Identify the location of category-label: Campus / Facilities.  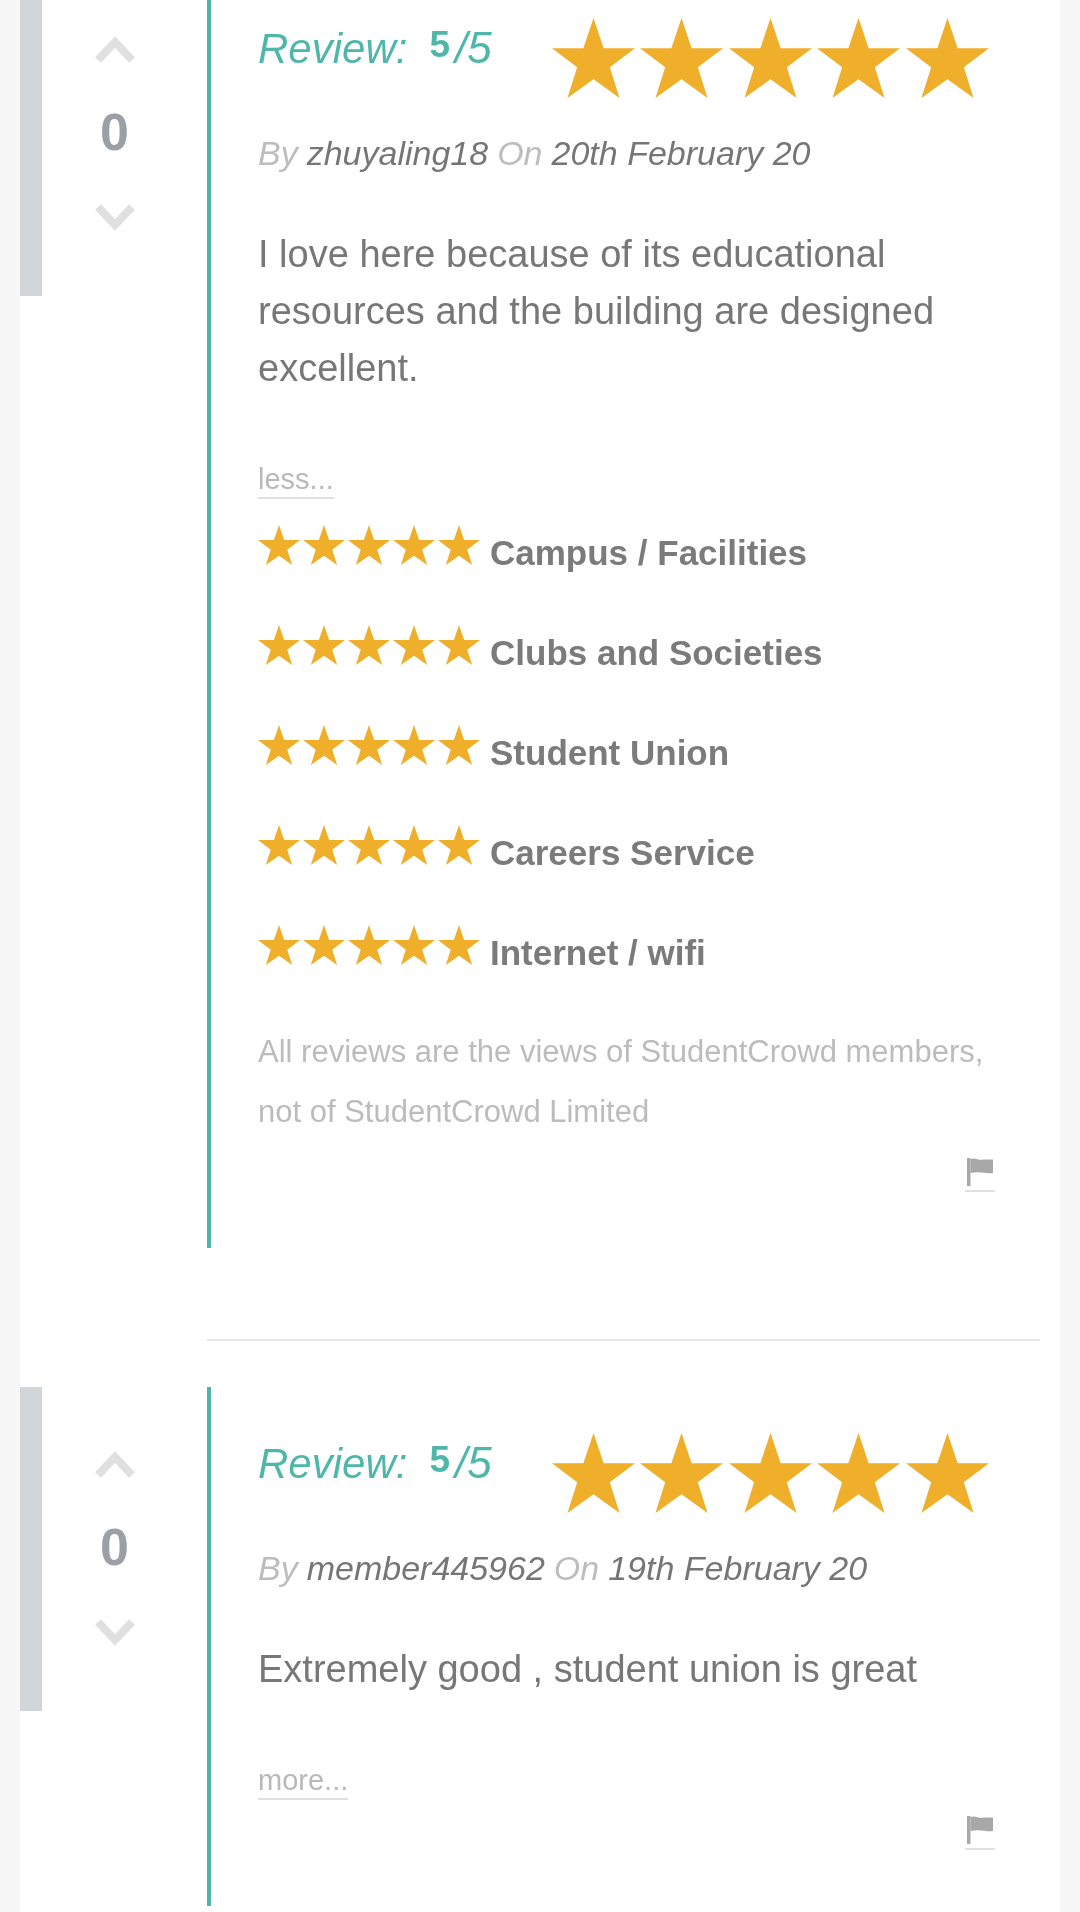
(649, 553).